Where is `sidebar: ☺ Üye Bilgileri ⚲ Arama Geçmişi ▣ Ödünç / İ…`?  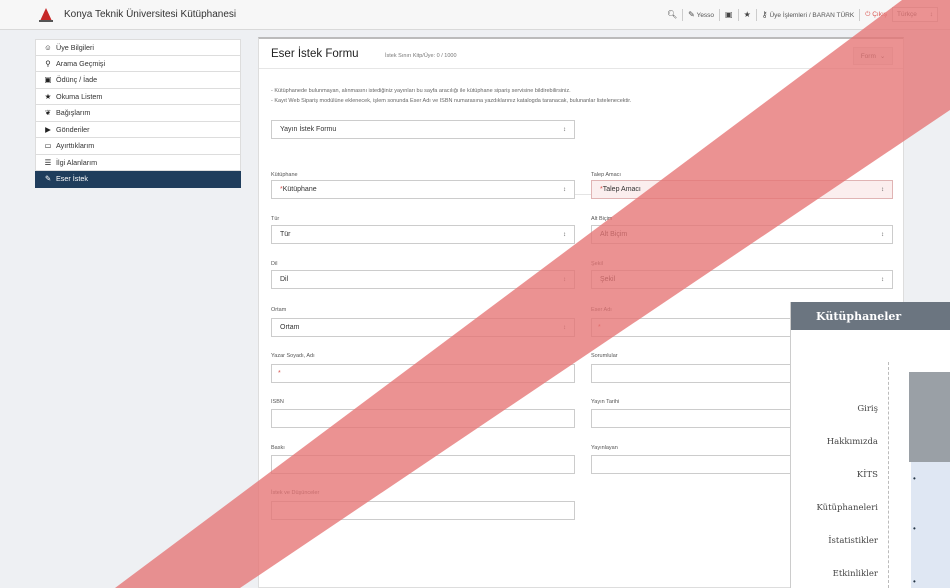
sidebar: ☺ Üye Bilgileri ⚲ Arama Geçmişi ▣ Ödünç / İ… is located at coordinates (138, 113).